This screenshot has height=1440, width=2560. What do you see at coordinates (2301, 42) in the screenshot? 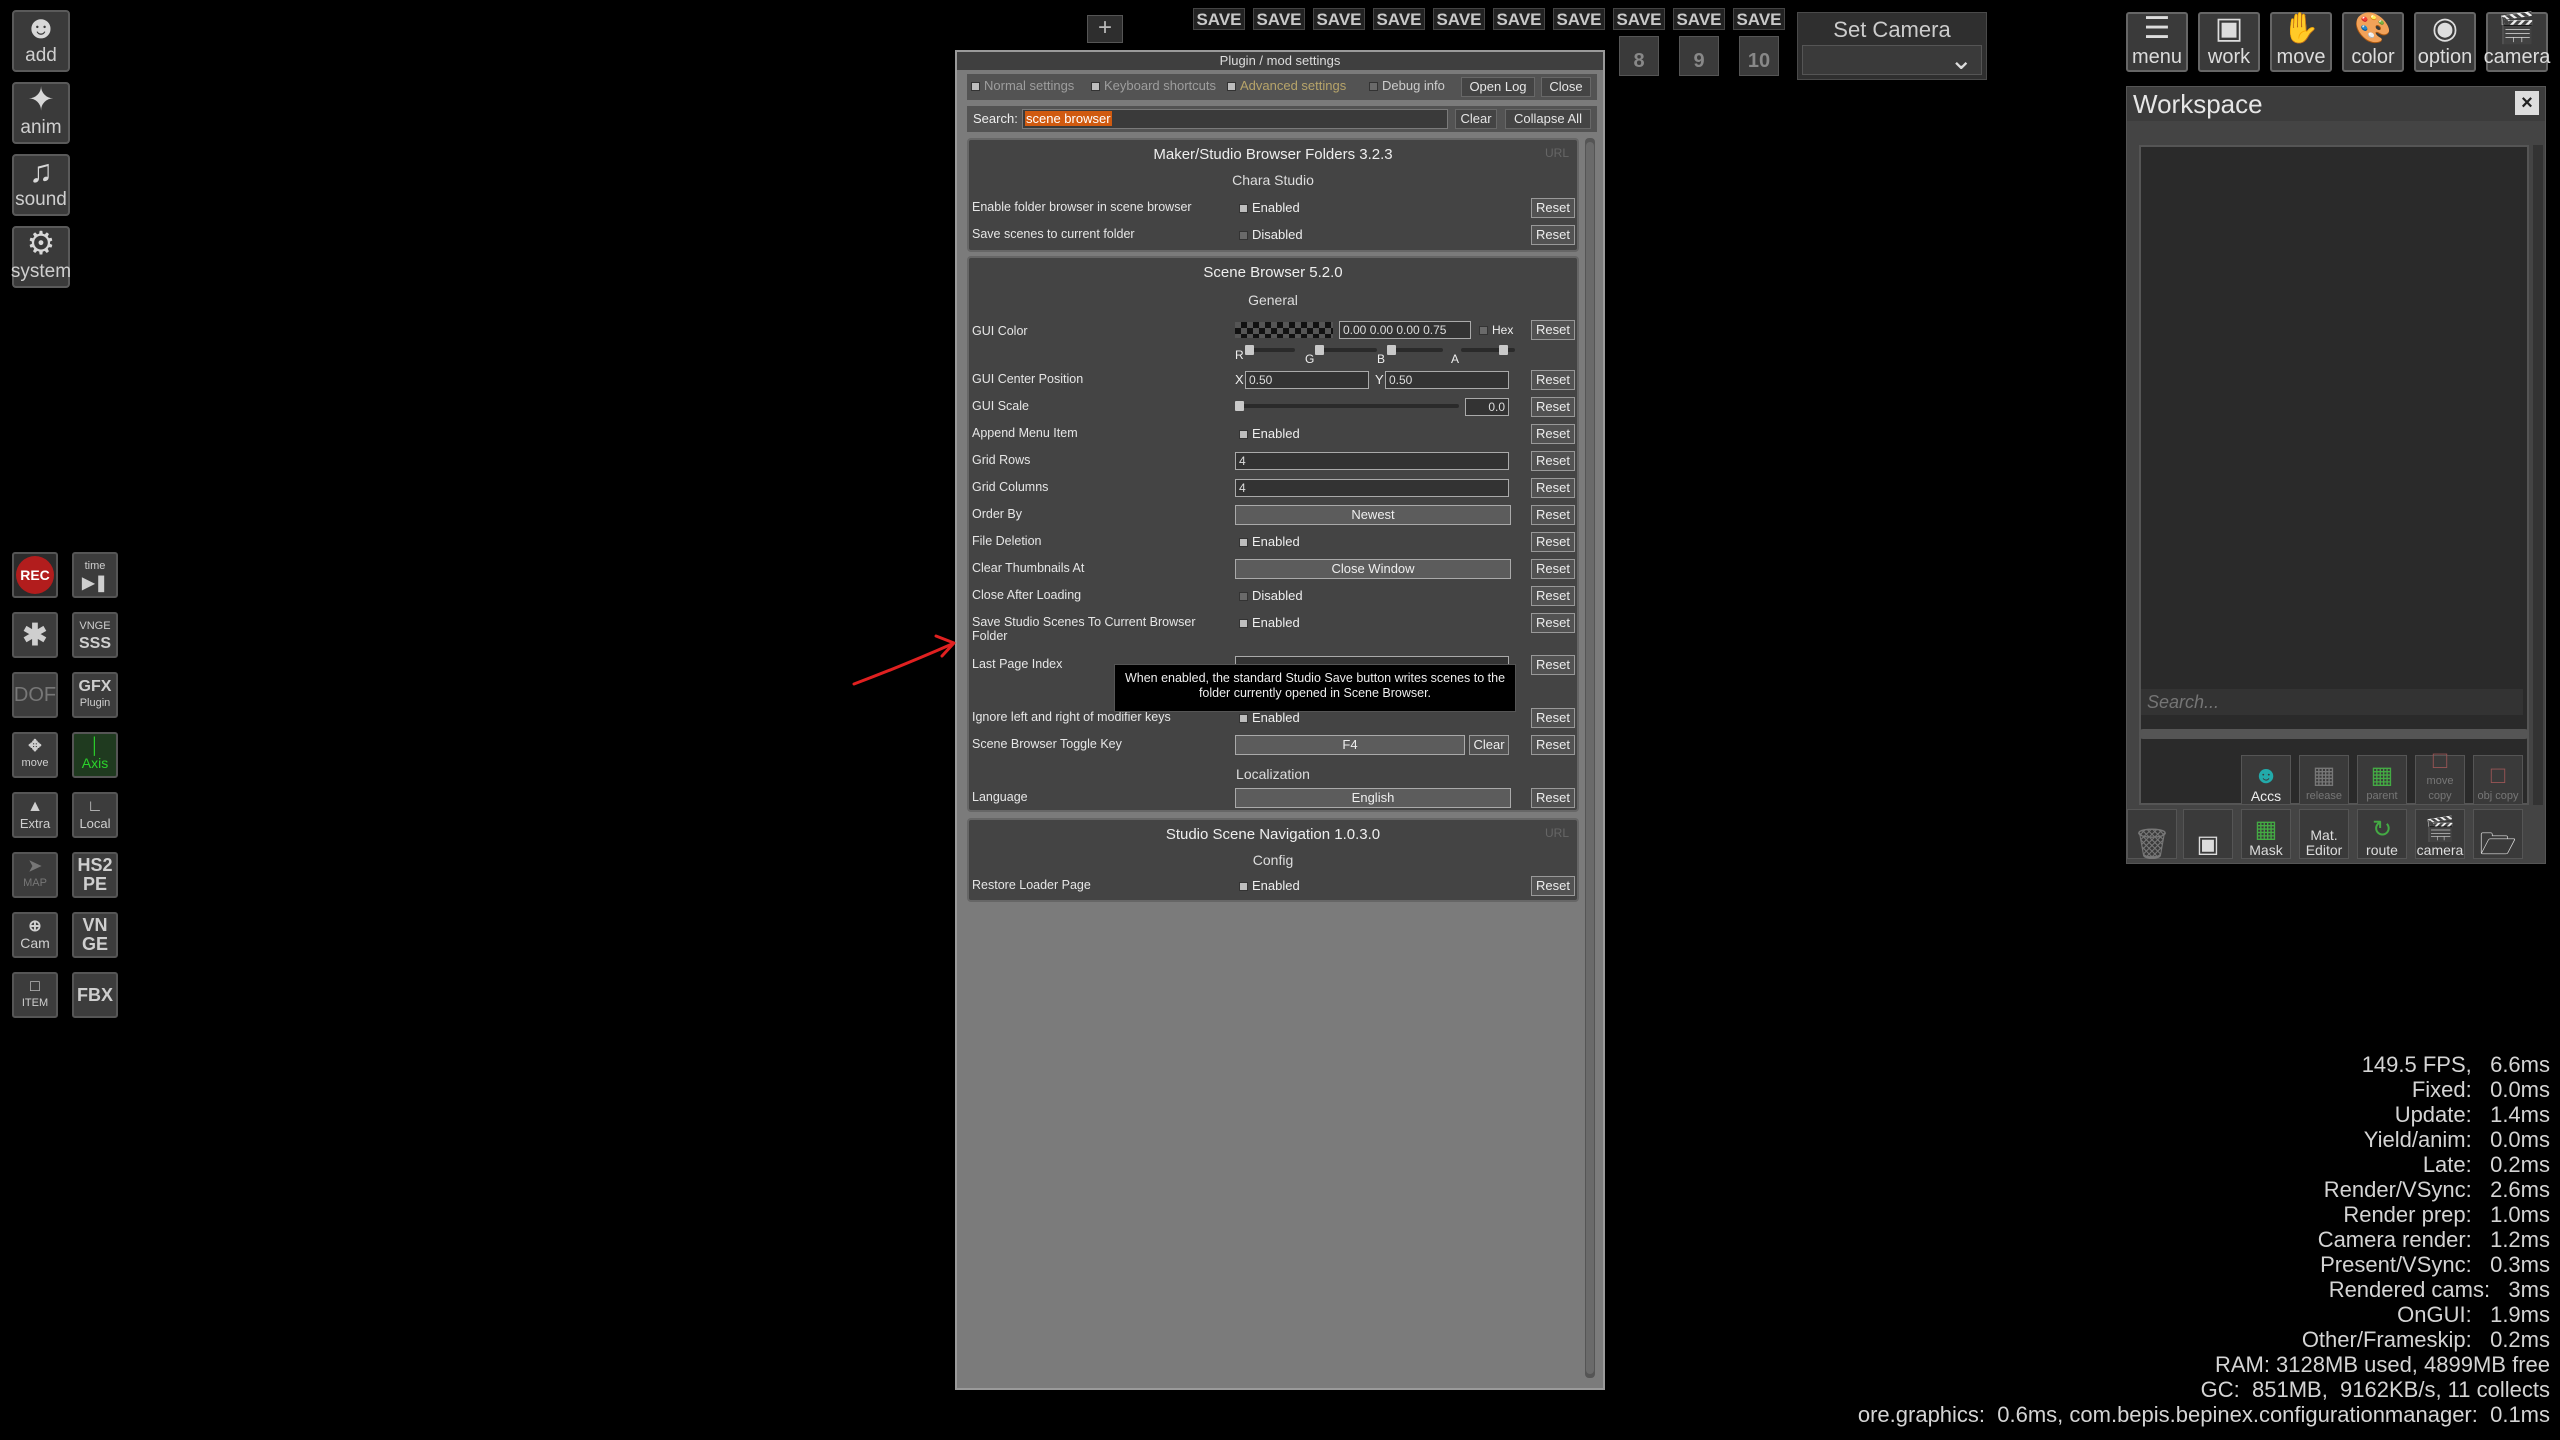
I see `move-button: ✋ move` at bounding box center [2301, 42].